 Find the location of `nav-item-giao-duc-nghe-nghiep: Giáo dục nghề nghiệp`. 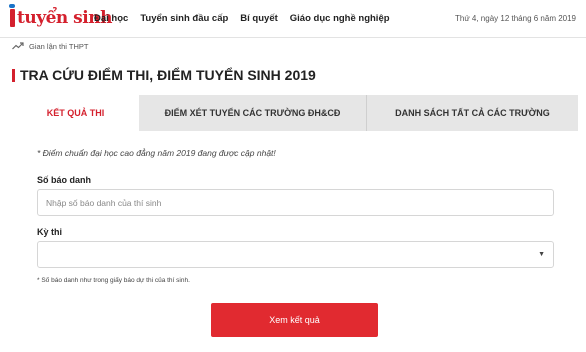

nav-item-giao-duc-nghe-nghiep: Giáo dục nghề nghiệp is located at coordinates (340, 18).